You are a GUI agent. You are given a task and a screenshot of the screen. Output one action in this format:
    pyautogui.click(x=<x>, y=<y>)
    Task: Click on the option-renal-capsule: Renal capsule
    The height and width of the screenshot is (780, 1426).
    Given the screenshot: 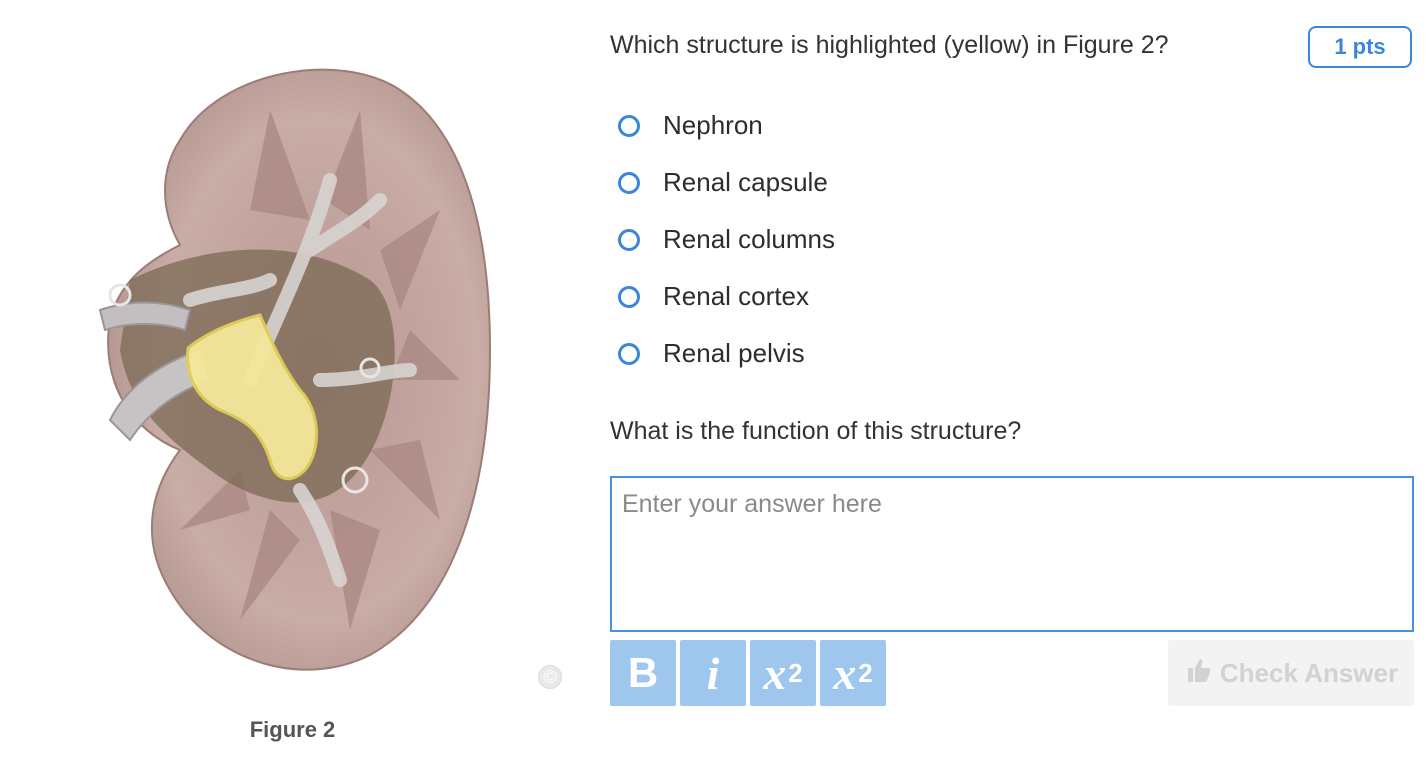 What is the action you would take?
    pyautogui.click(x=725, y=182)
    